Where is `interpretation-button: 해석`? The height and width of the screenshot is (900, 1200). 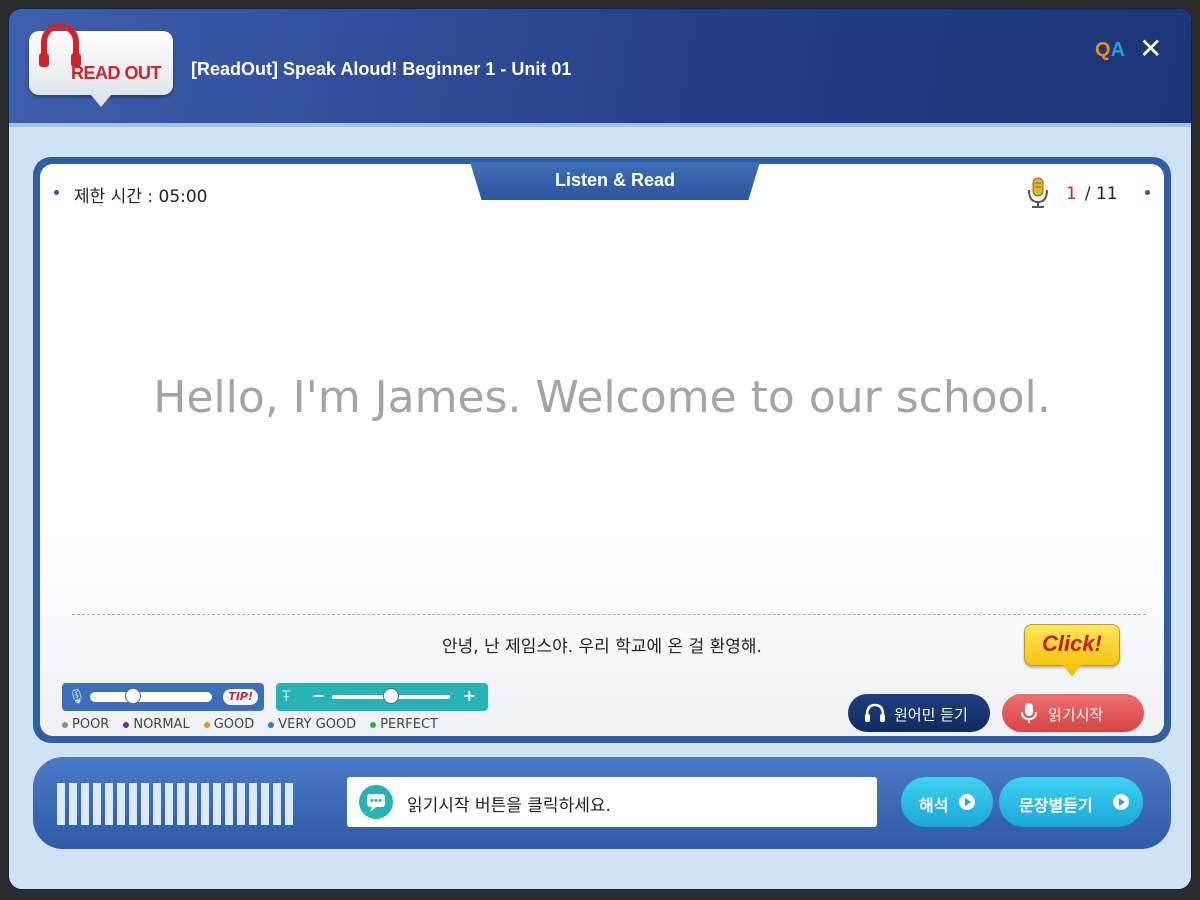 interpretation-button: 해석 is located at coordinates (947, 802).